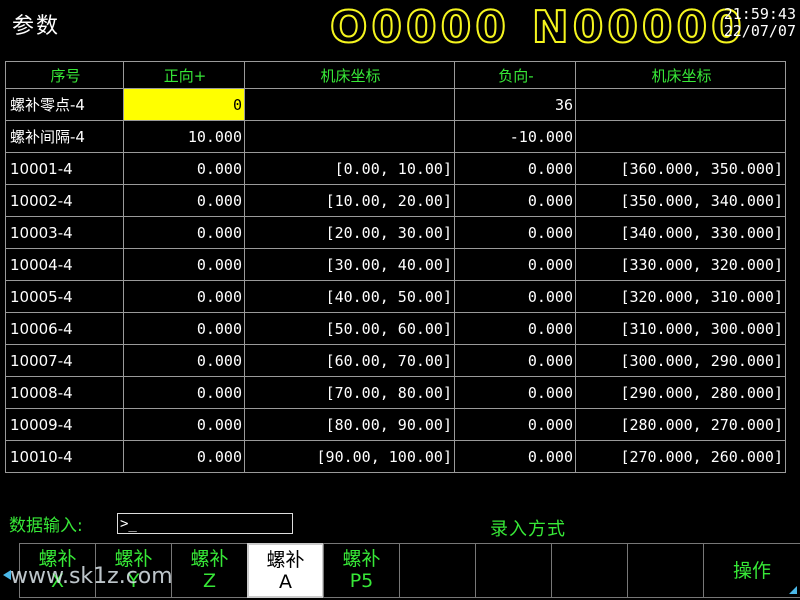  Describe the element at coordinates (680, 168) in the screenshot. I see `negative-coord-cell: [360.000, 350.000]` at that location.